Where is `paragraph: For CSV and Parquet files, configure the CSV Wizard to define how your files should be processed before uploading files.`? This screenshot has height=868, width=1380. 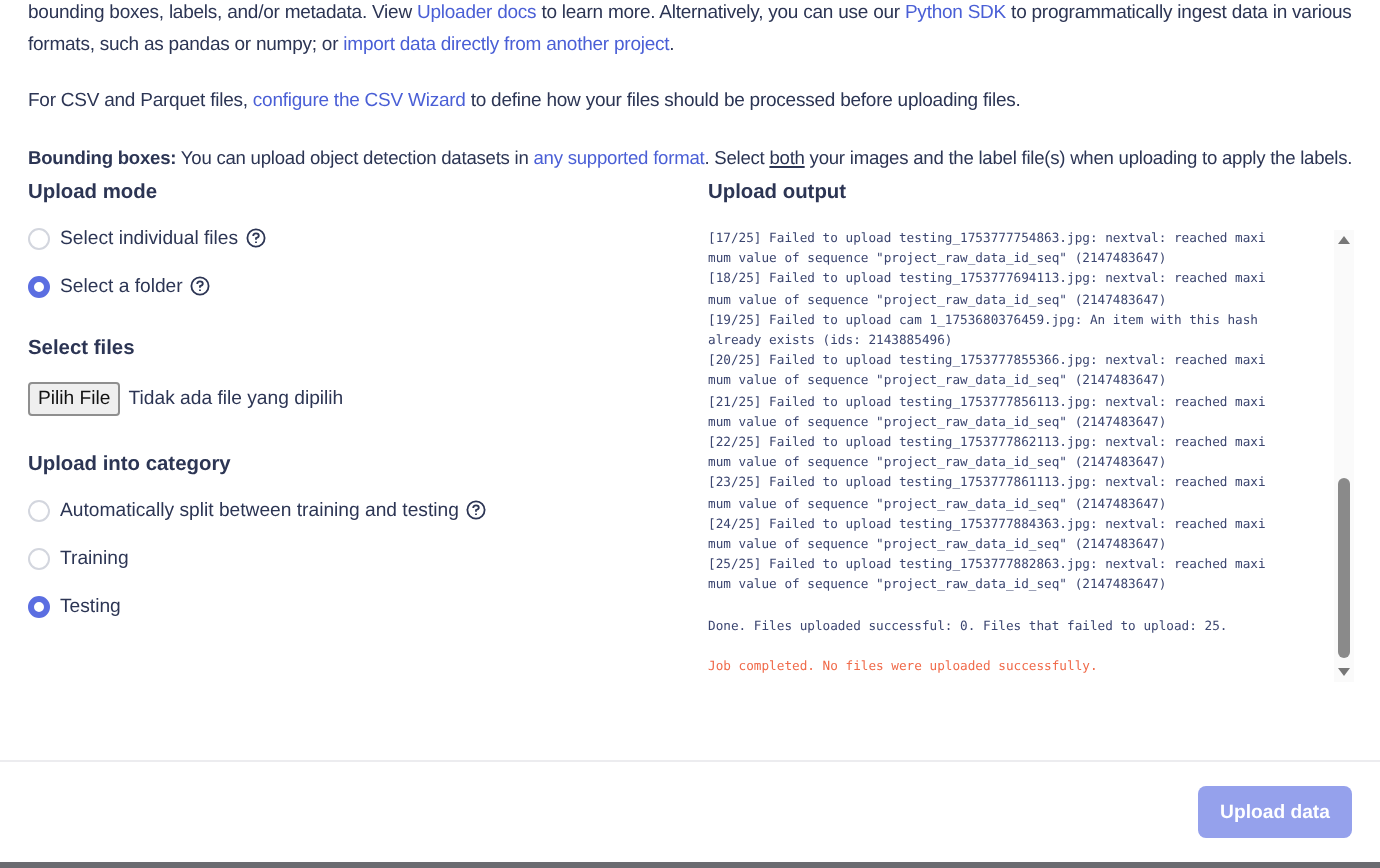 paragraph: For CSV and Parquet files, configure the CSV Wizard to define how your files should be processed before uploading files. is located at coordinates (525, 102).